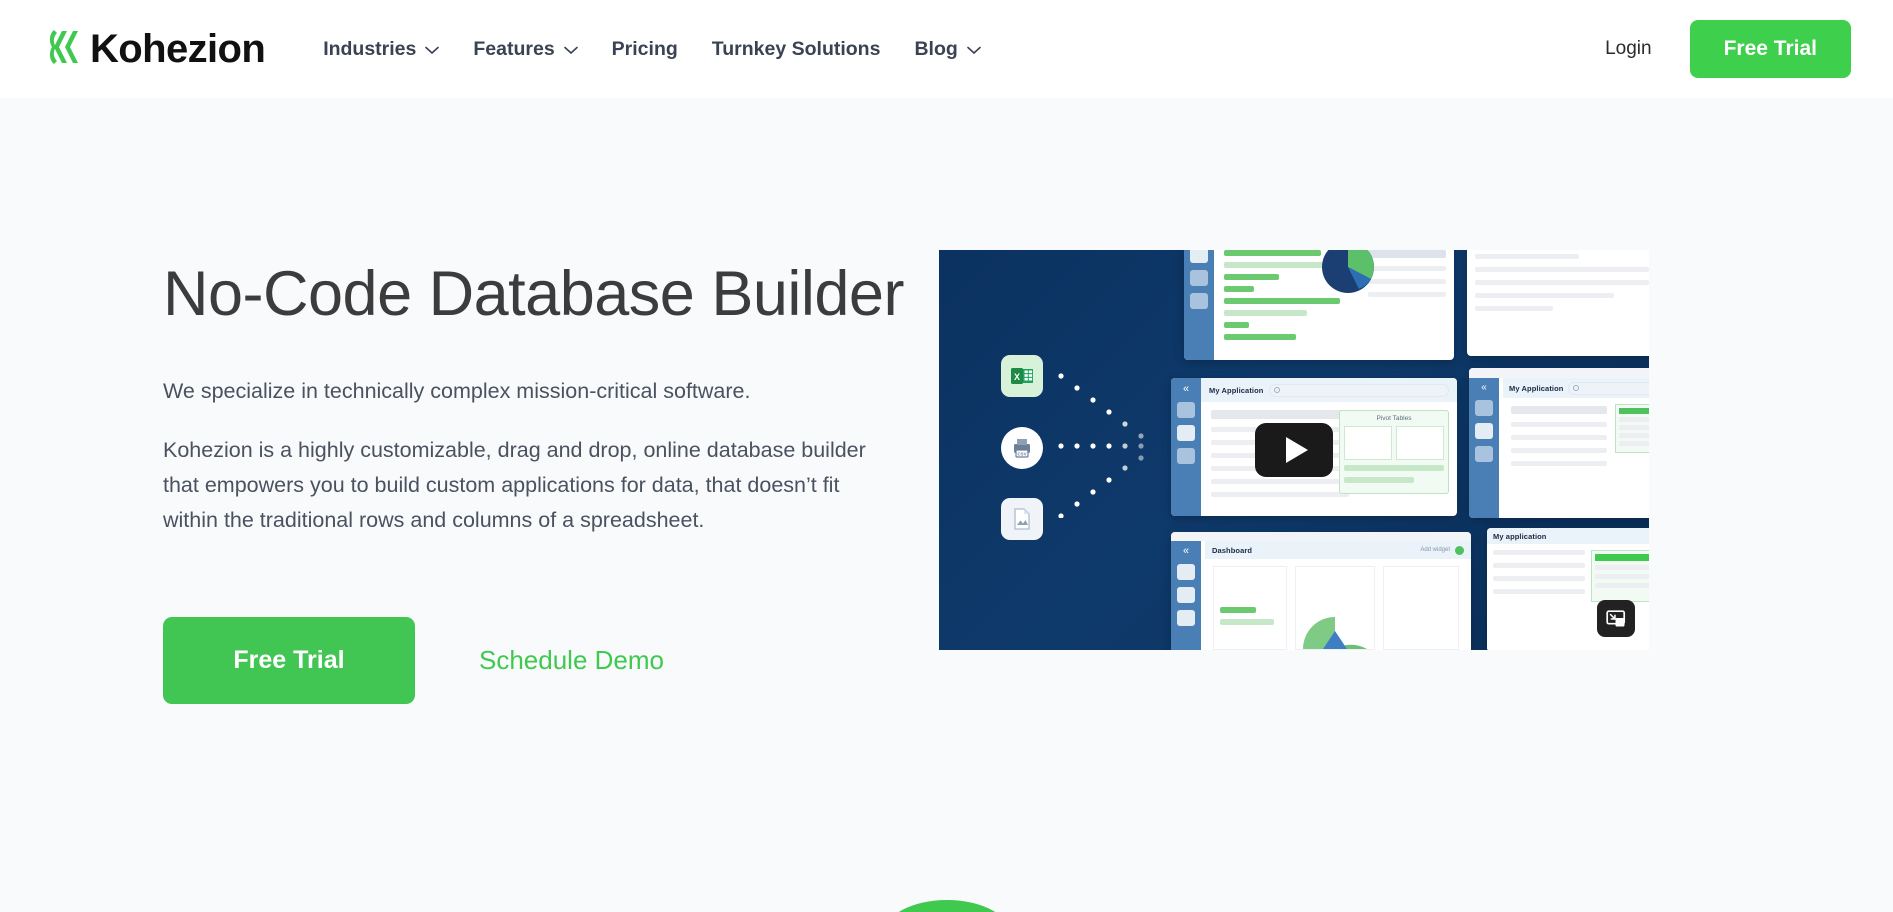 This screenshot has height=912, width=1893. I want to click on mockup-row-list, so click(1559, 440).